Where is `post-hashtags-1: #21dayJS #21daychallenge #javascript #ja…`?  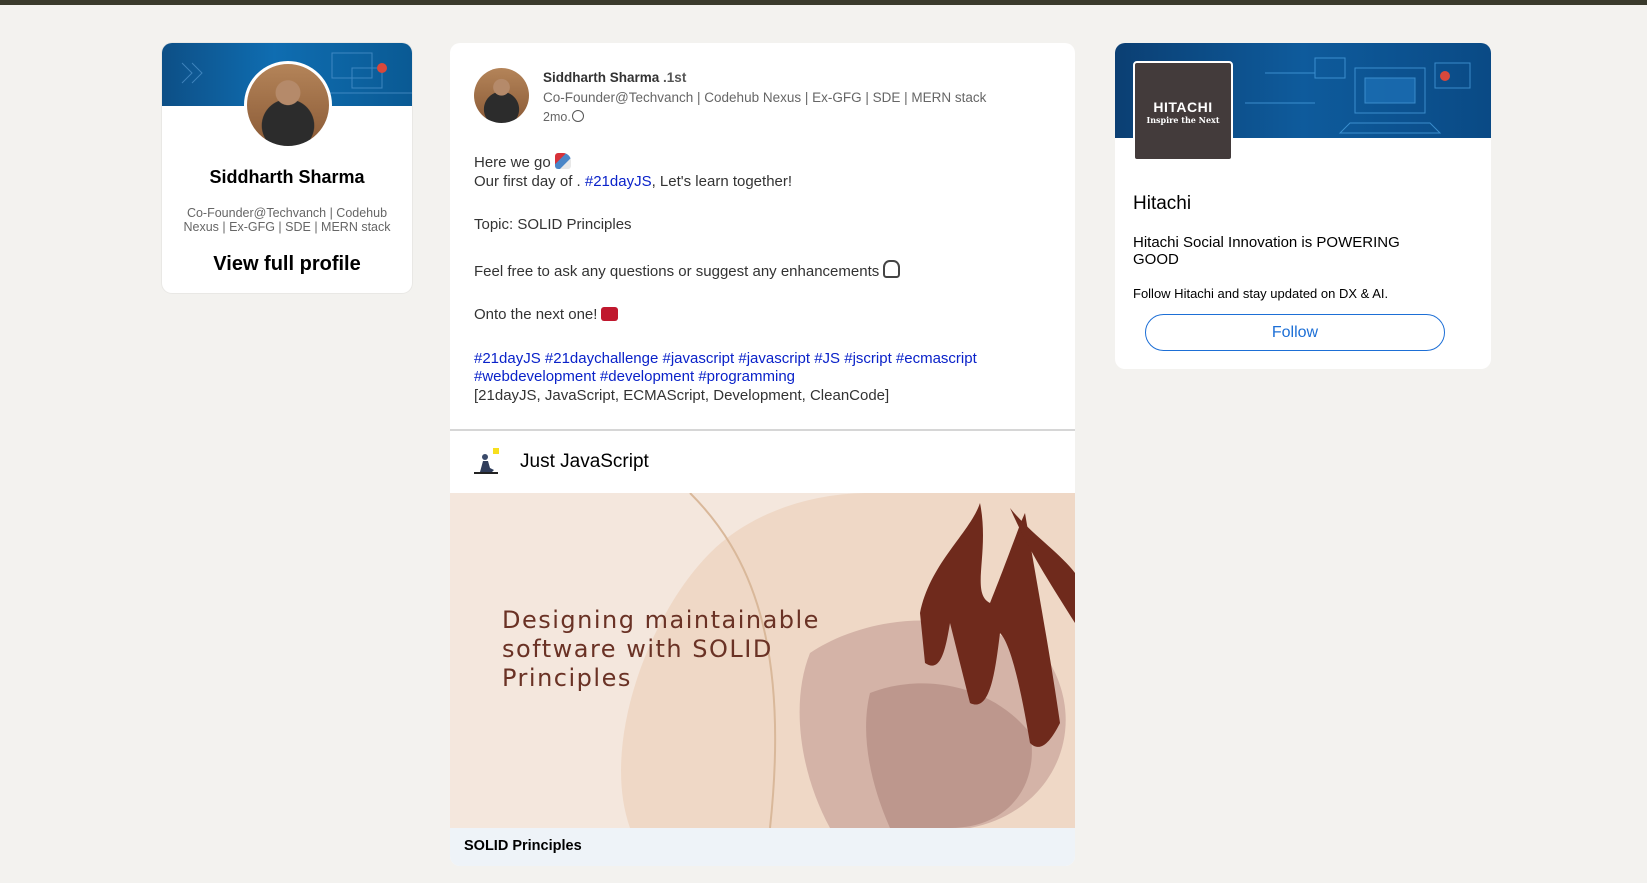 post-hashtags-1: #21dayJS #21daychallenge #javascript #ja… is located at coordinates (764, 359).